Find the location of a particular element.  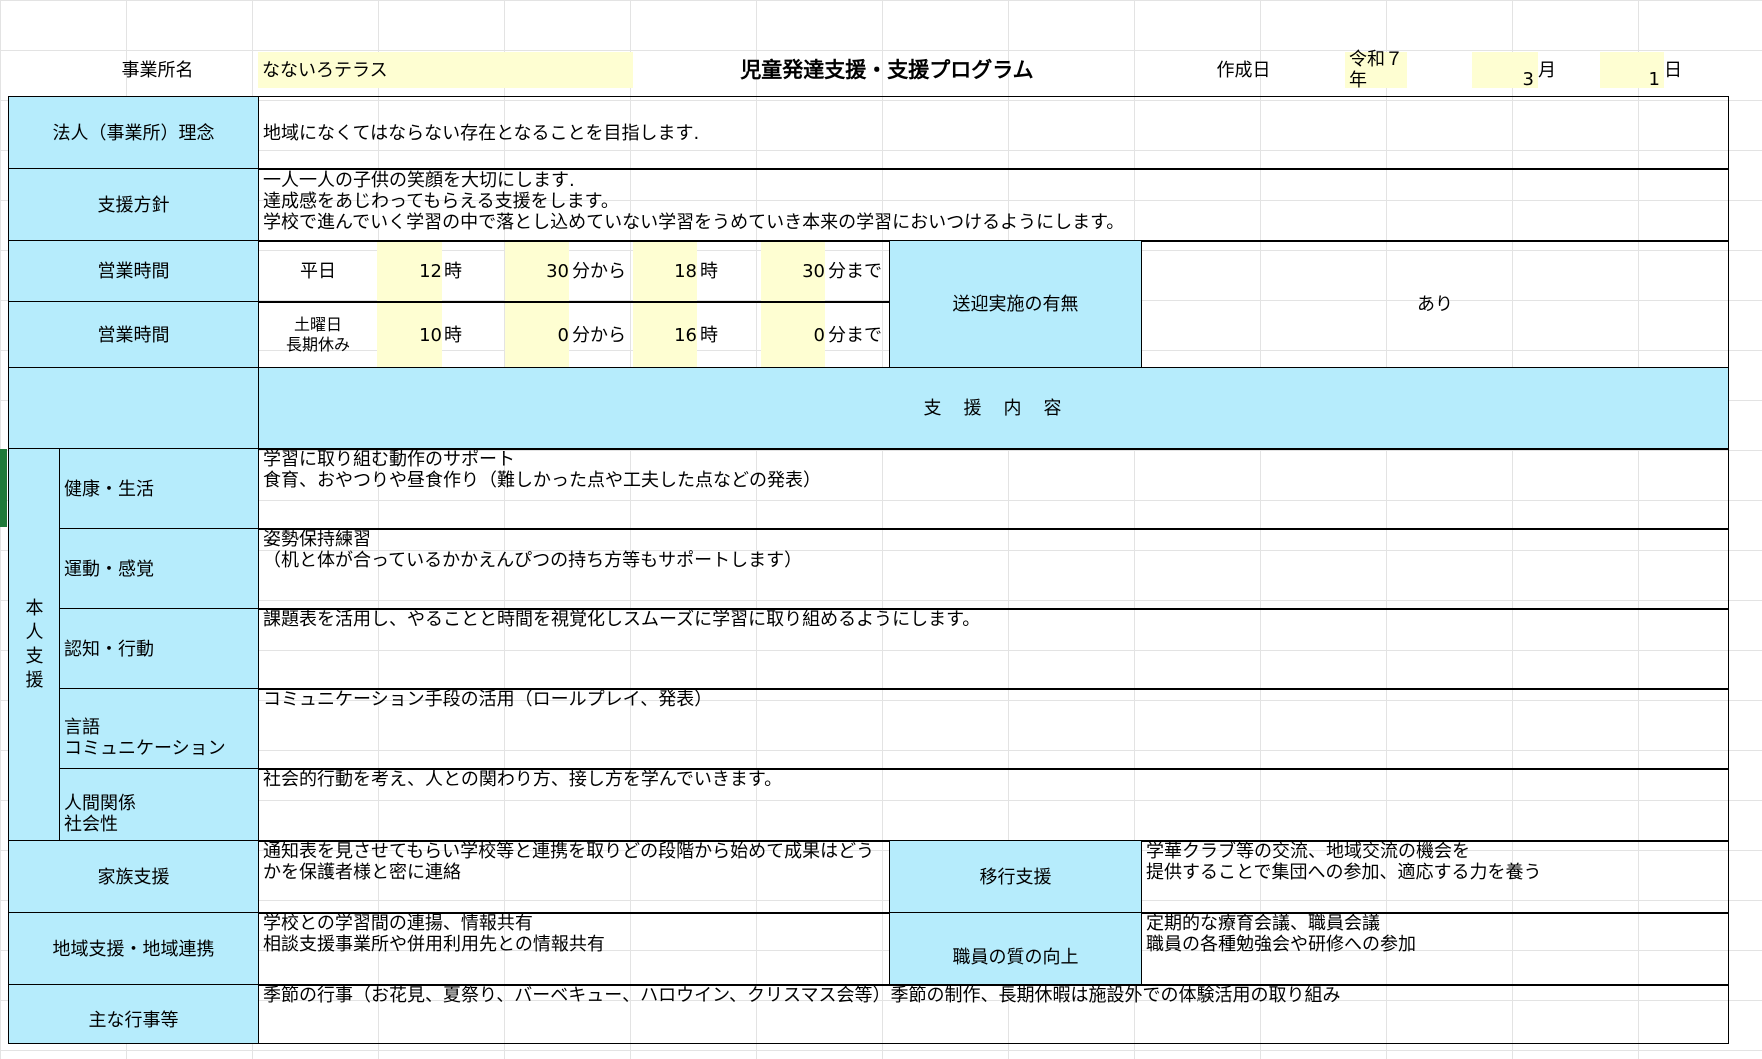

weekday-label: 平日 is located at coordinates (318, 271).